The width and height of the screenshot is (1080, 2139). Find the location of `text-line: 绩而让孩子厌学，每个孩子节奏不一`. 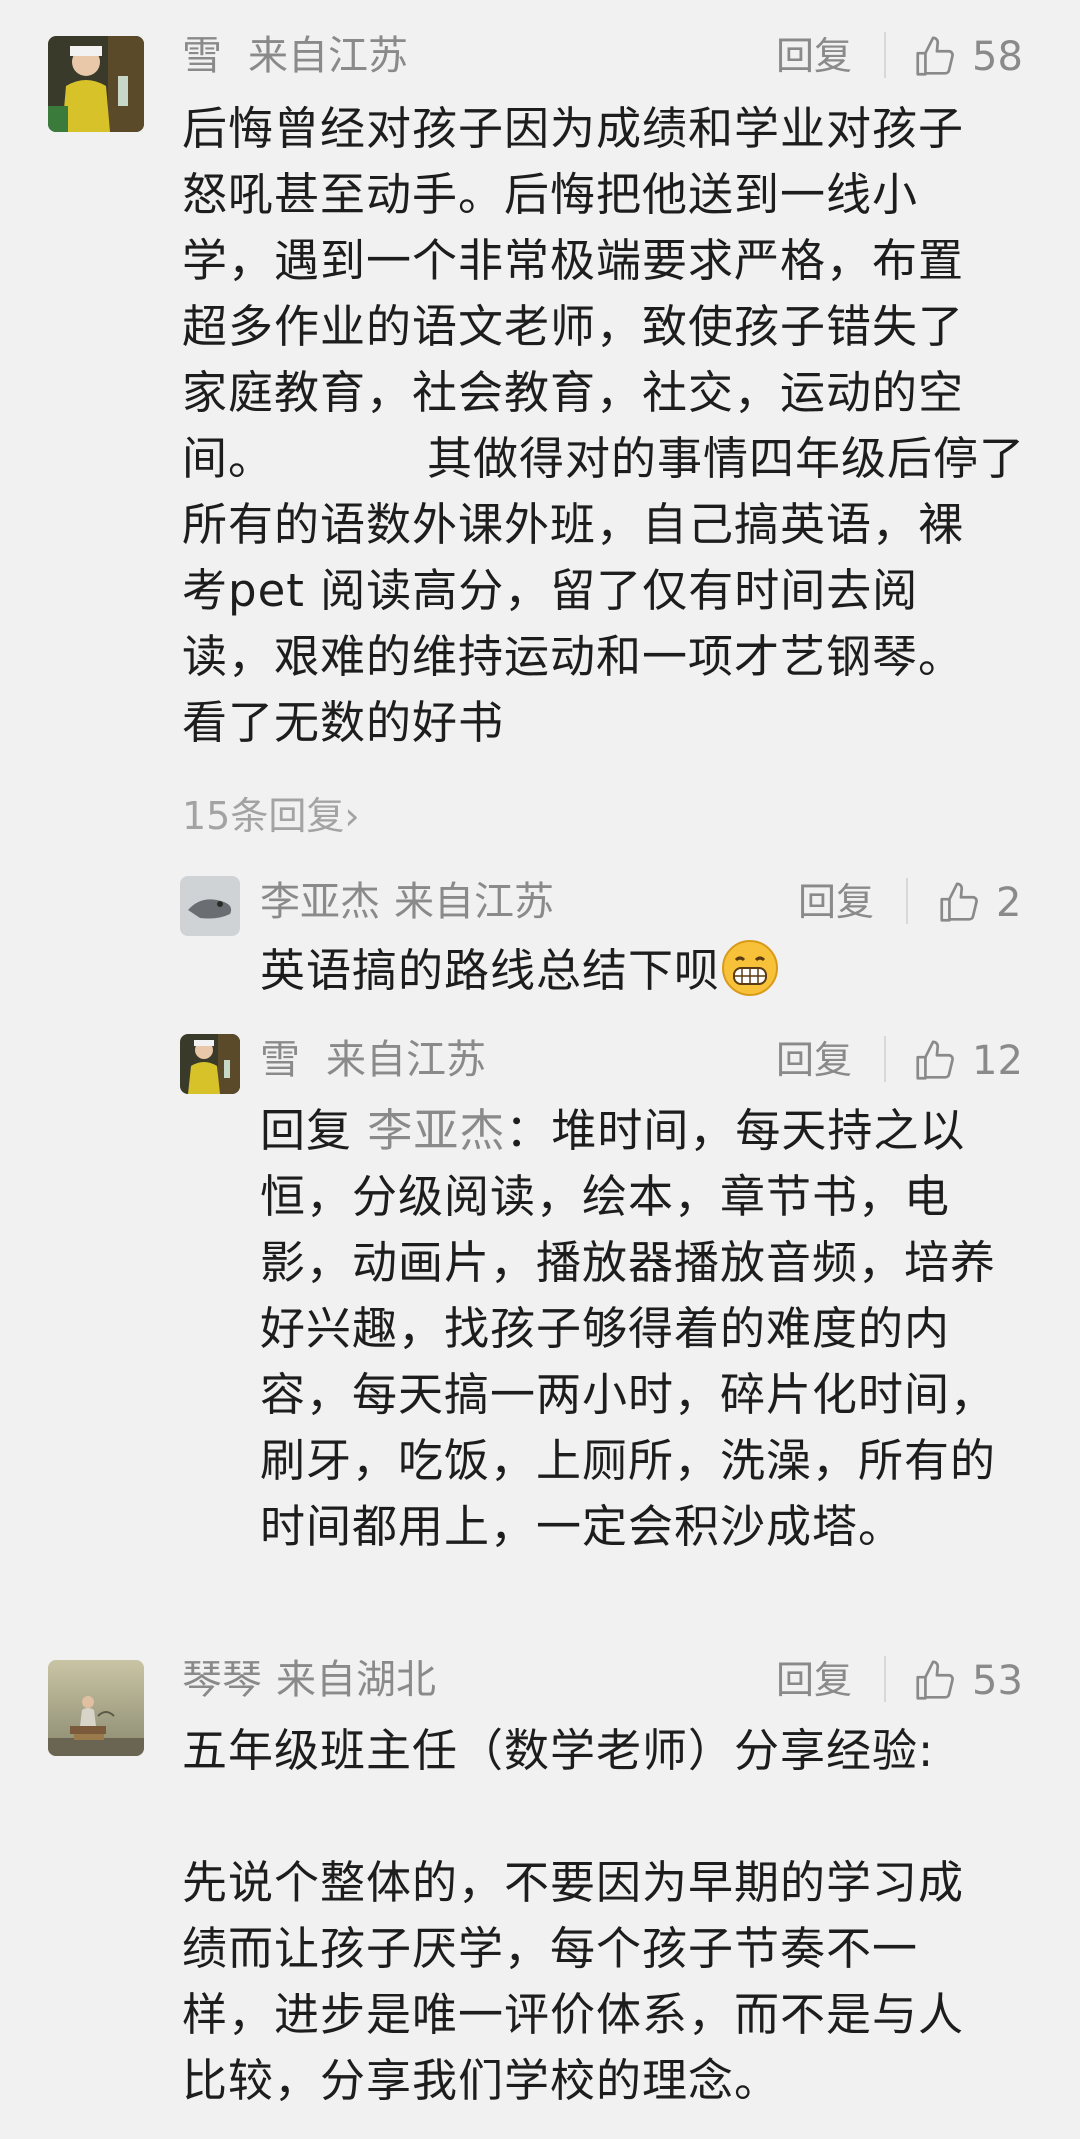

text-line: 绩而让孩子厌学，每个孩子节奏不一 is located at coordinates (550, 1948).